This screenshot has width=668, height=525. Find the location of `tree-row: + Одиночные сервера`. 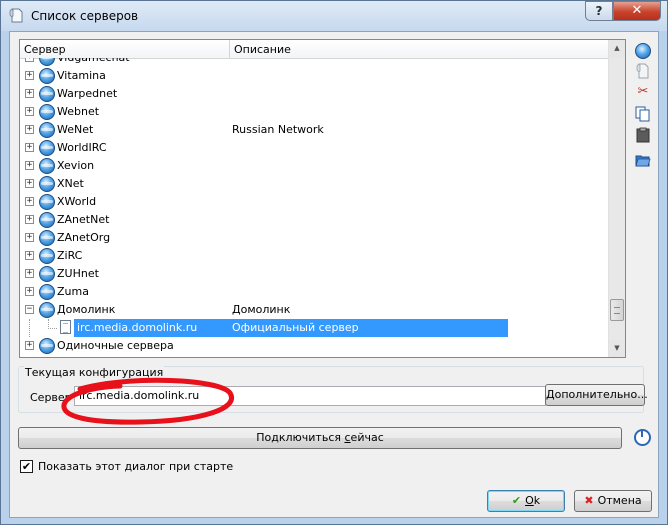

tree-row: + Одиночные сервера is located at coordinates (314, 346).